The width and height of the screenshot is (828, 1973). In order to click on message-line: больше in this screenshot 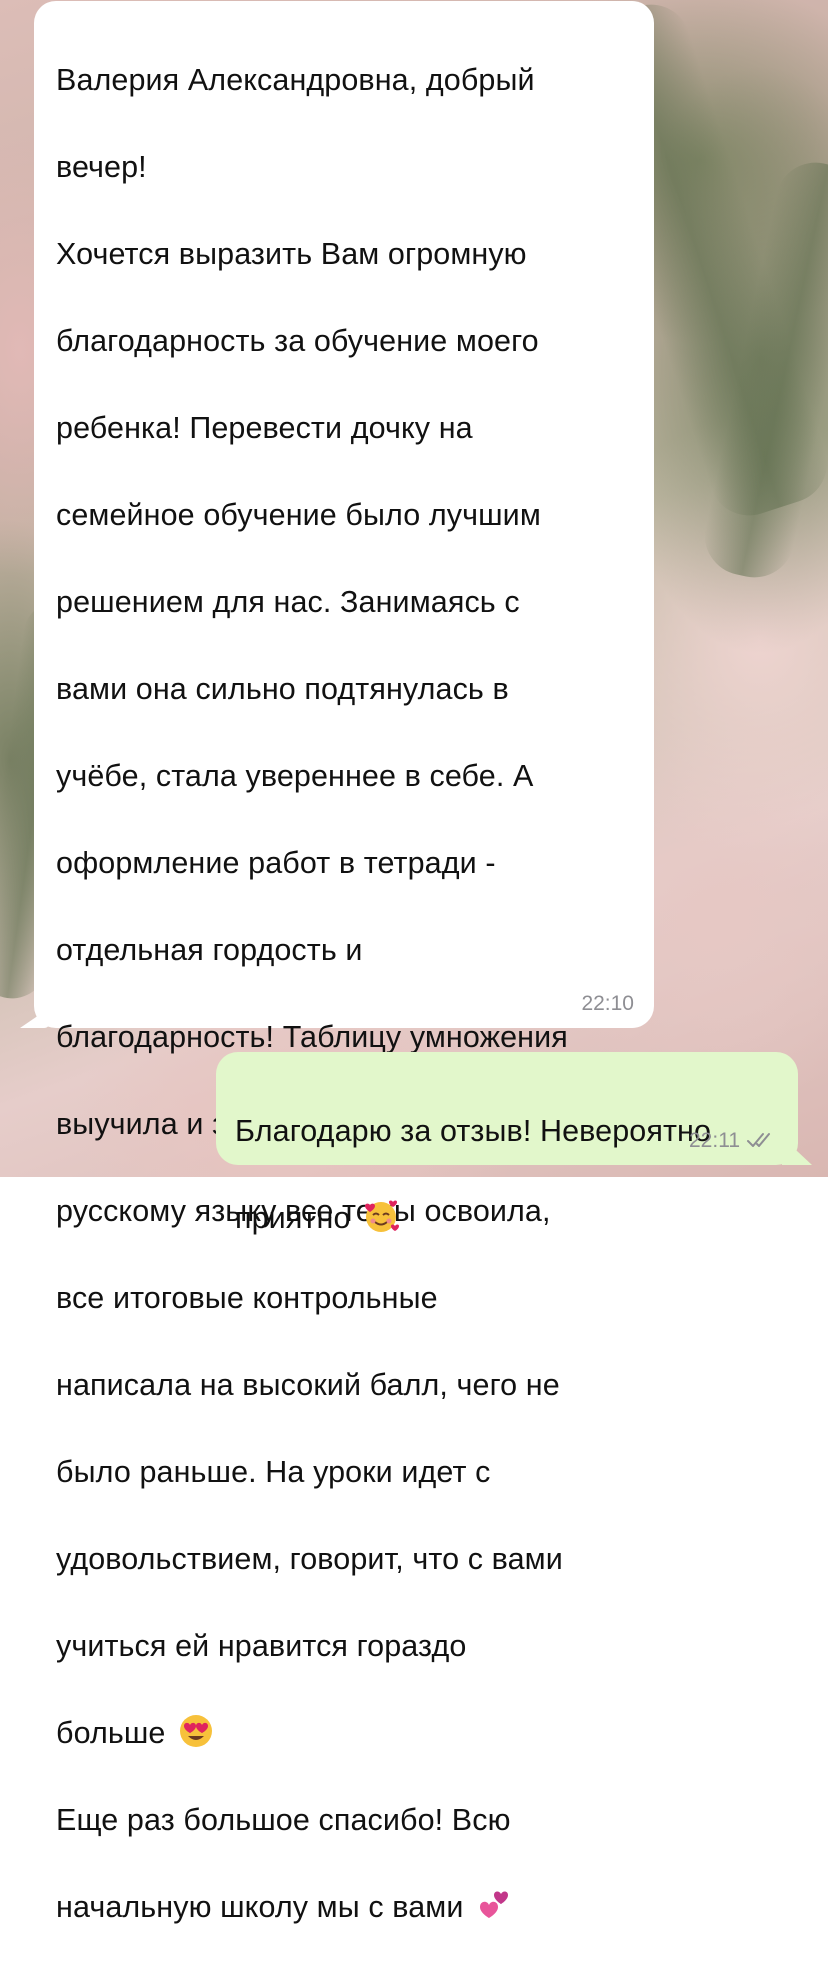, I will do `click(111, 1732)`.